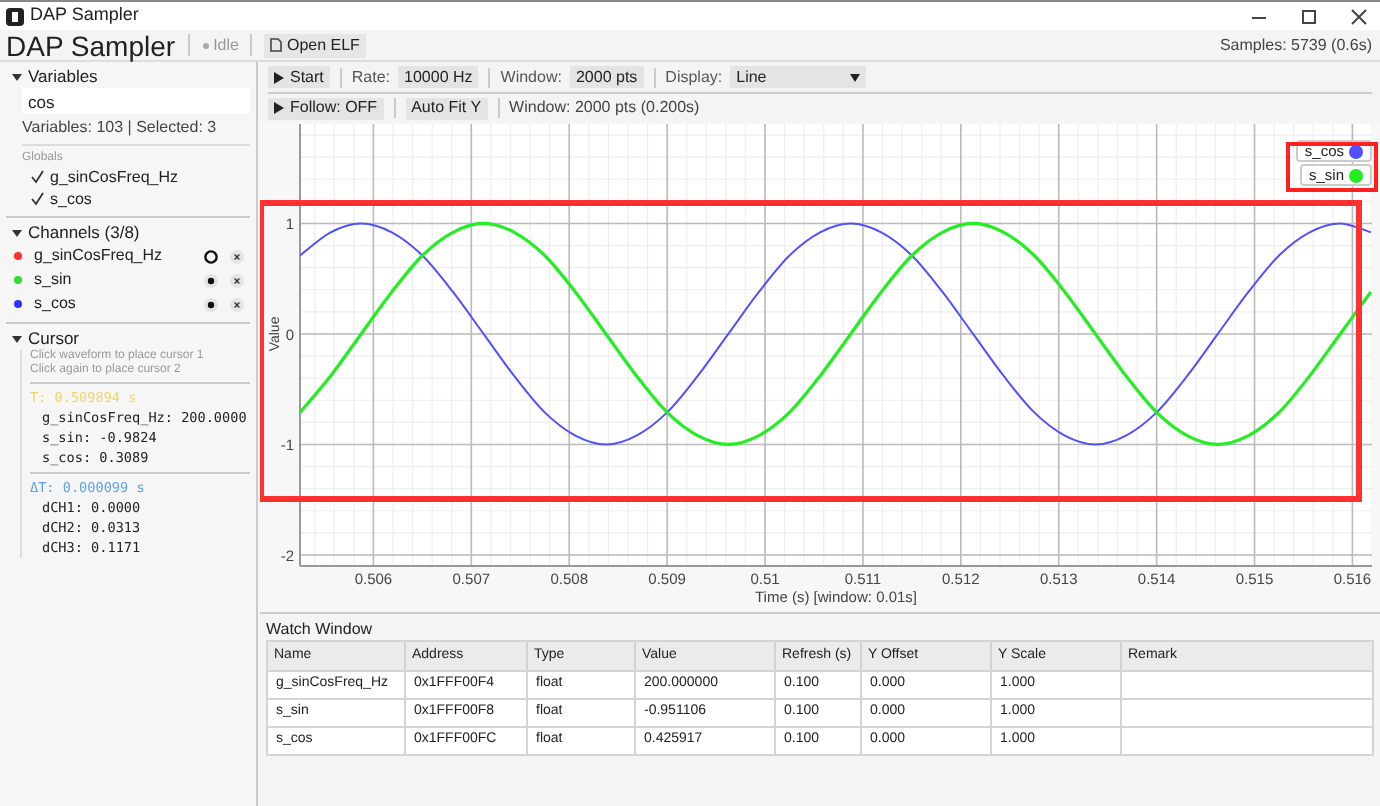  Describe the element at coordinates (54, 280) in the screenshot. I see `channel-name: s_sin` at that location.